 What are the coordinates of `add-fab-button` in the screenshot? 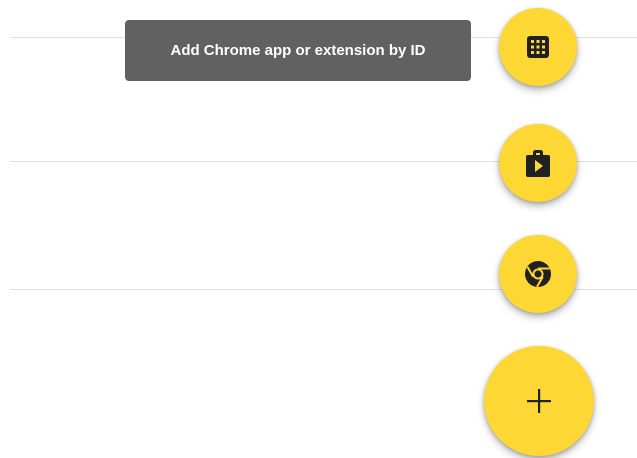 It's located at (539, 401).